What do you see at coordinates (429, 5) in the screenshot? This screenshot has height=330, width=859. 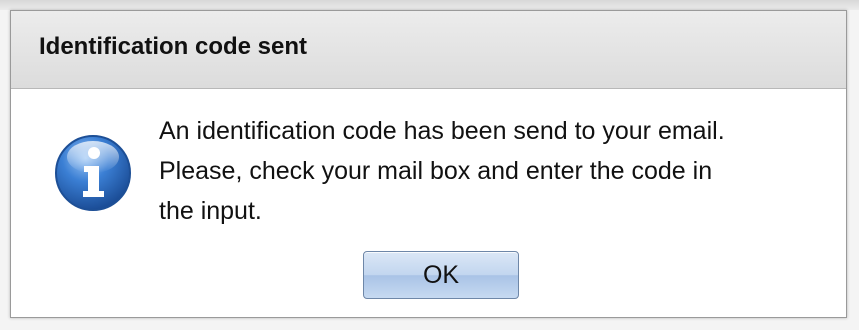 I see `background-strip` at bounding box center [429, 5].